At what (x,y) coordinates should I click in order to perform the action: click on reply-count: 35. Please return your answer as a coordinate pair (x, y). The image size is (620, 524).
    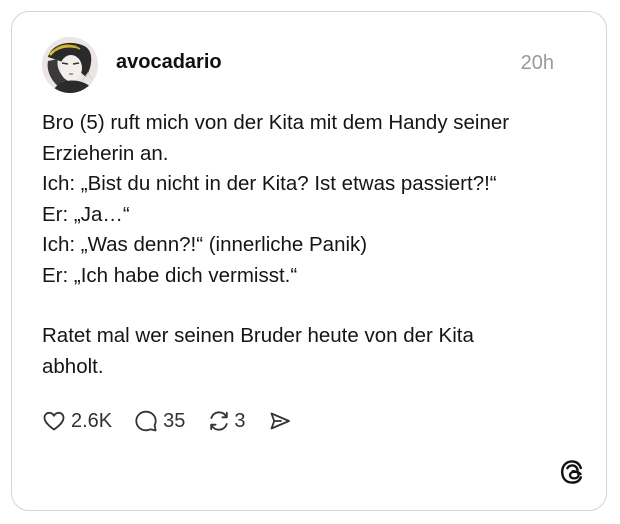
    Looking at the image, I should click on (174, 421).